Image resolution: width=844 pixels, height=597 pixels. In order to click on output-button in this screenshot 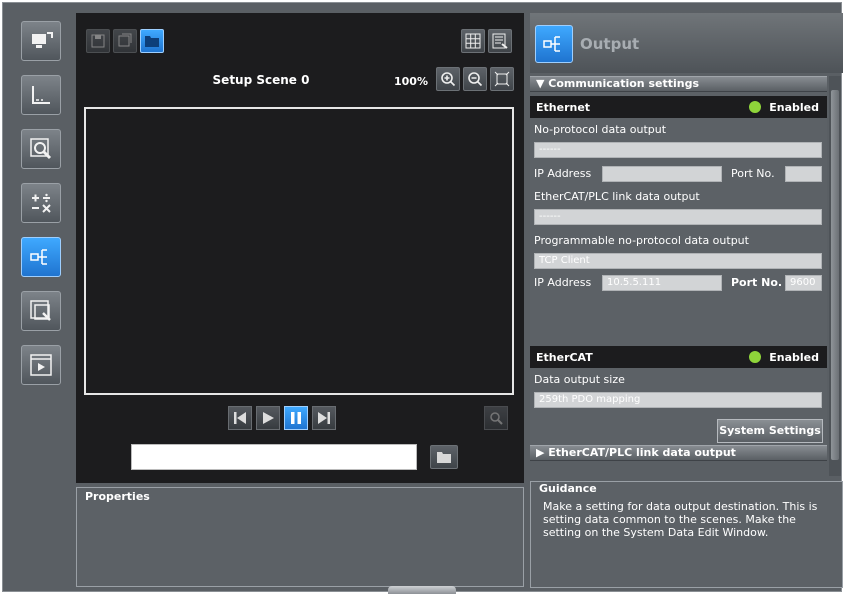, I will do `click(41, 257)`.